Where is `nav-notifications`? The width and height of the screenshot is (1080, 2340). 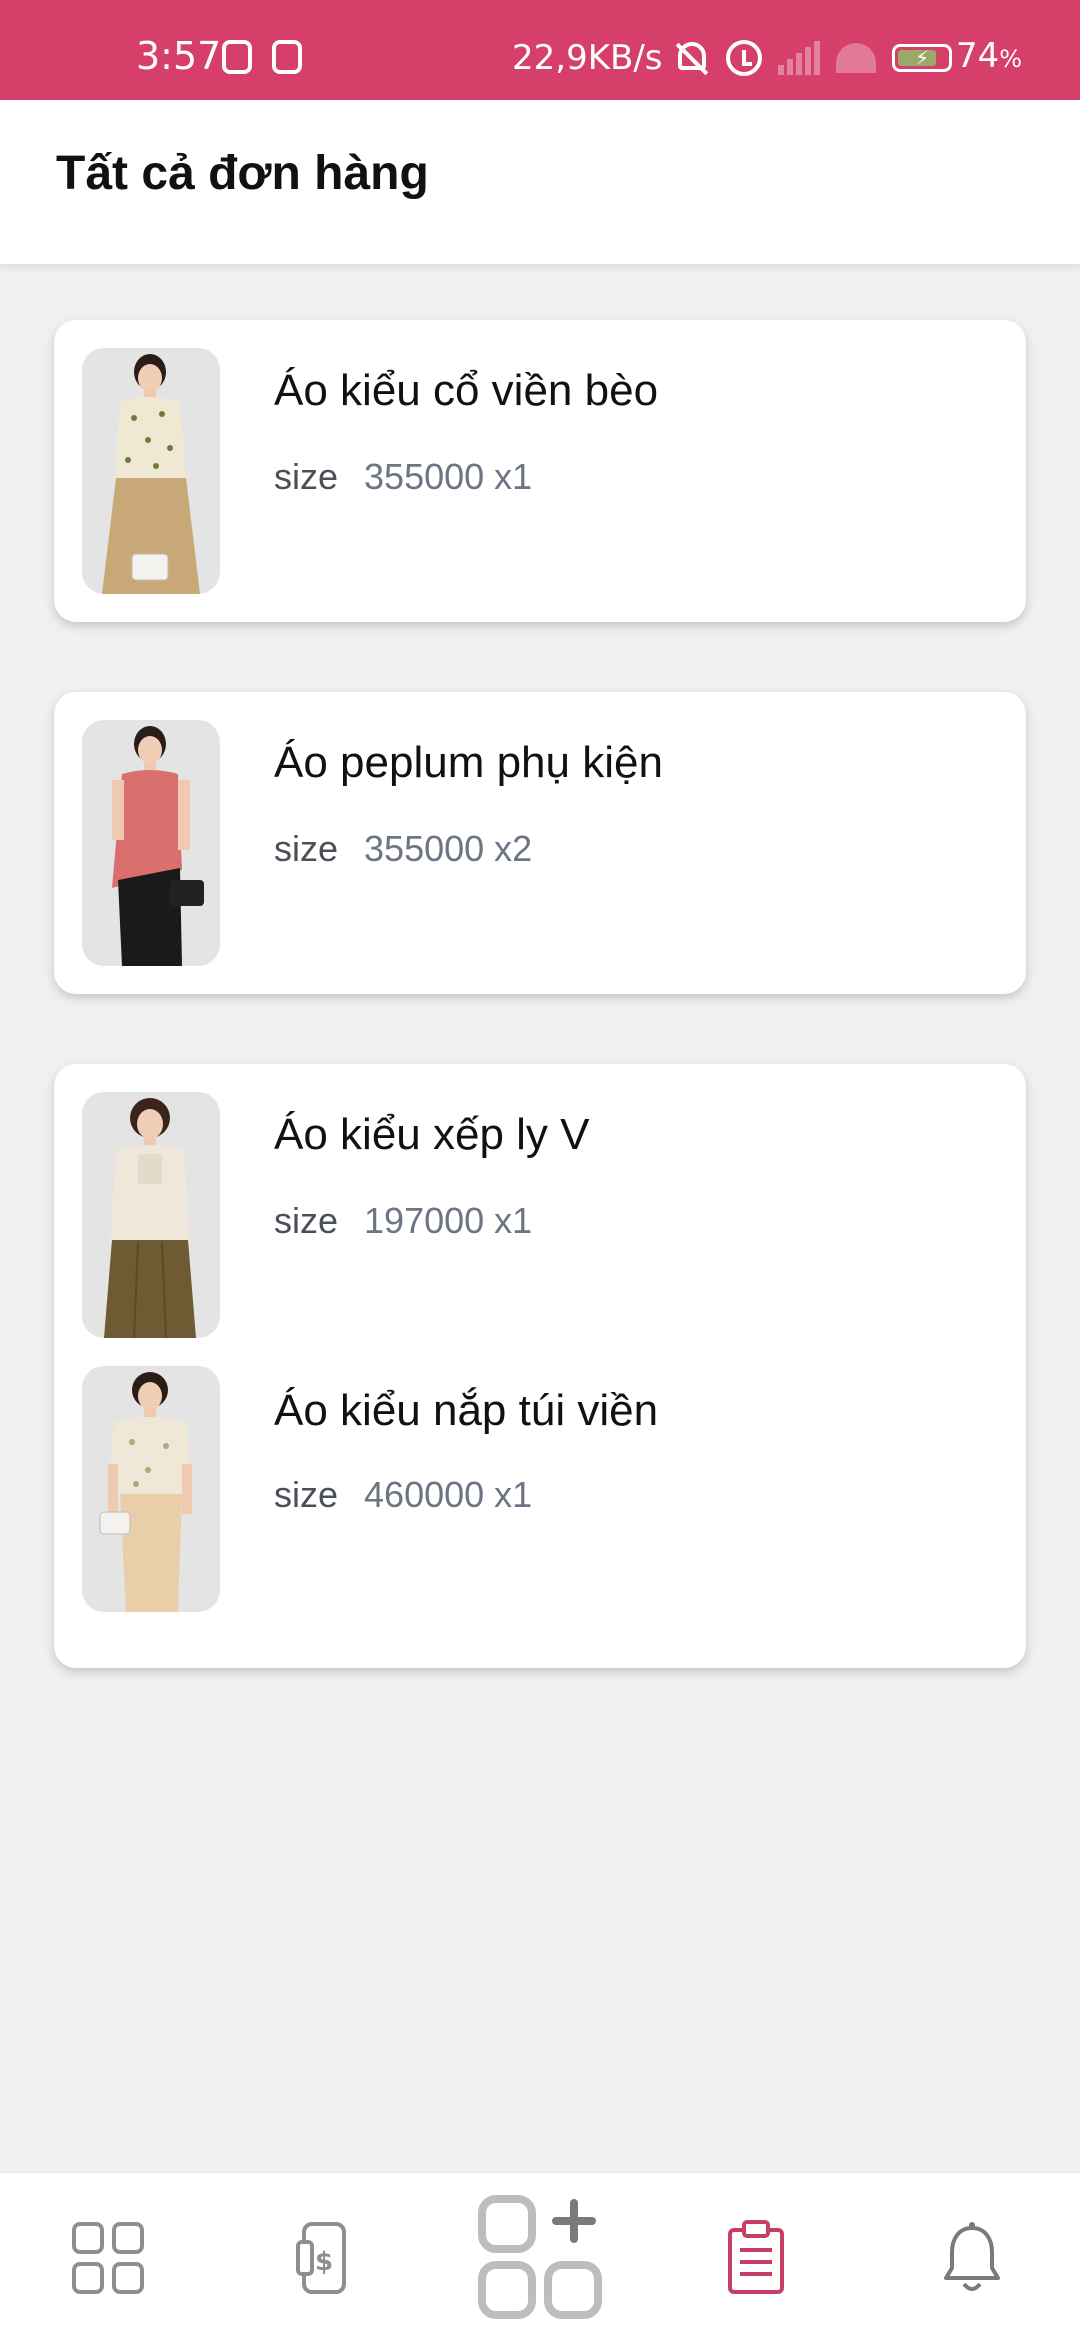
nav-notifications is located at coordinates (972, 2258).